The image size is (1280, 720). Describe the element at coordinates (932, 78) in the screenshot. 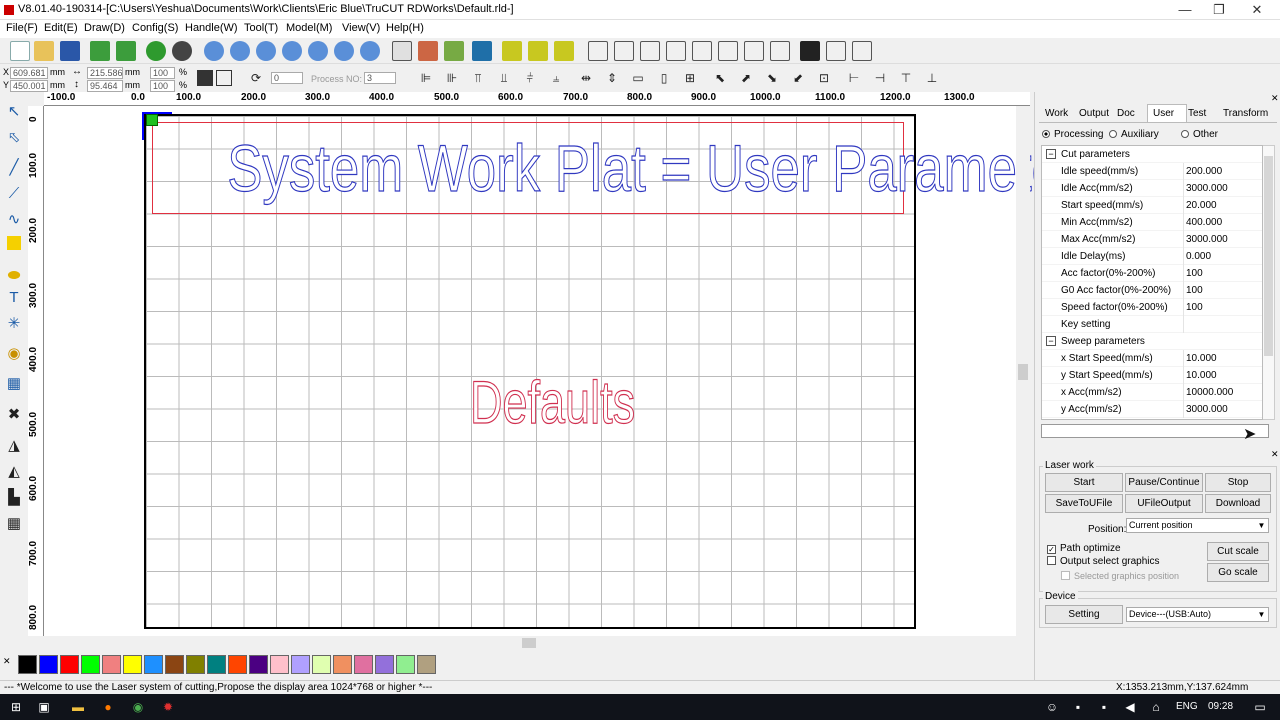

I see `move-bottom-icon: ⊥` at that location.